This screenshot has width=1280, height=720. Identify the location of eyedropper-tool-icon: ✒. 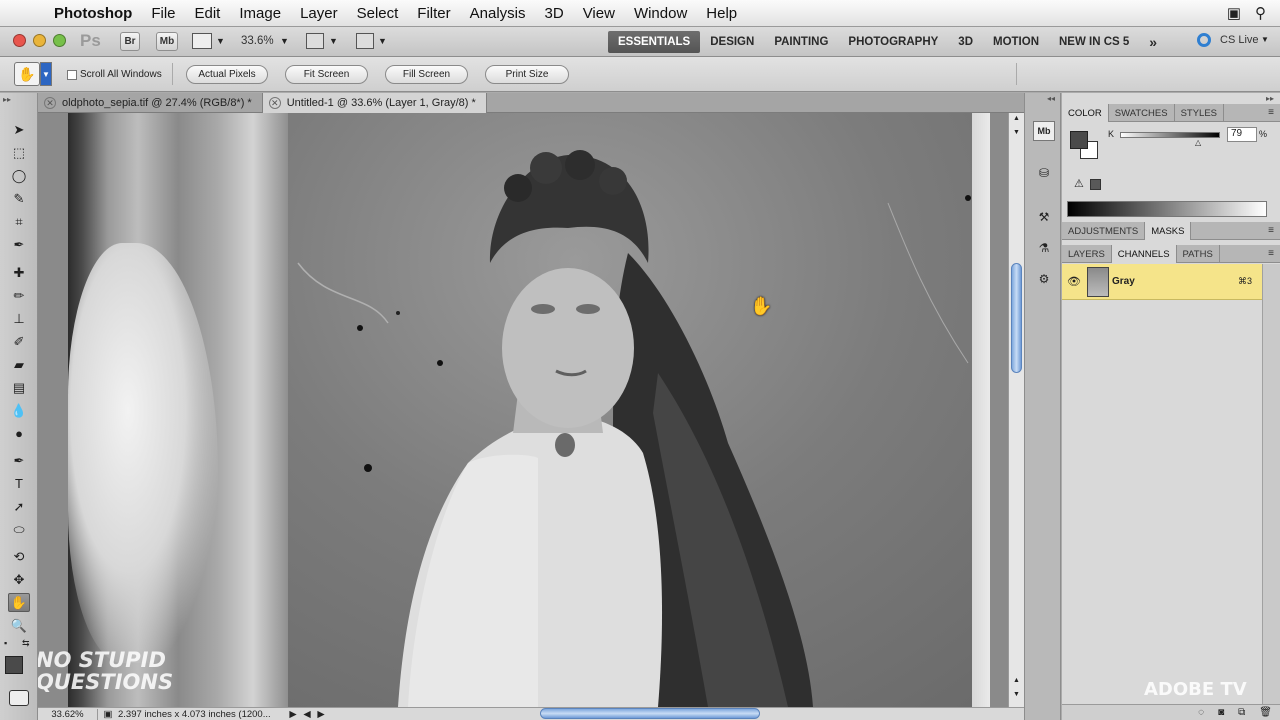
(19, 244).